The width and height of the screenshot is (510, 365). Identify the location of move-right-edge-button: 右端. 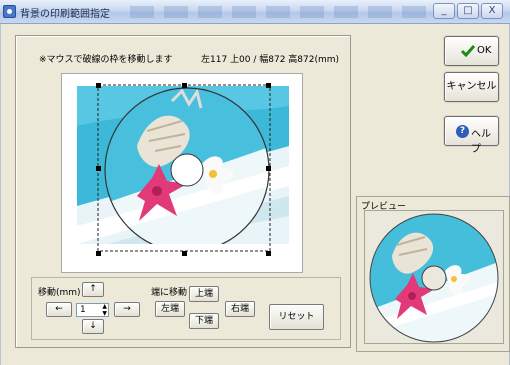
(240, 309).